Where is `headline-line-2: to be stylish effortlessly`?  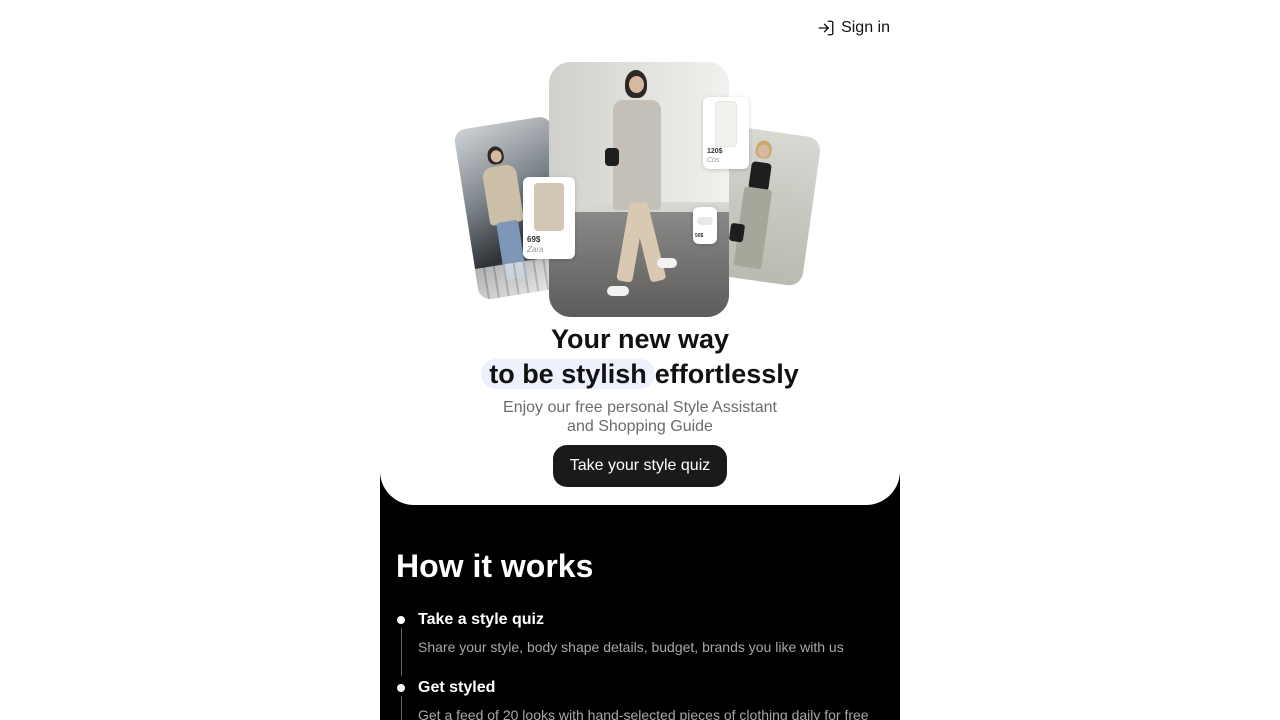 headline-line-2: to be stylish effortlessly is located at coordinates (640, 374).